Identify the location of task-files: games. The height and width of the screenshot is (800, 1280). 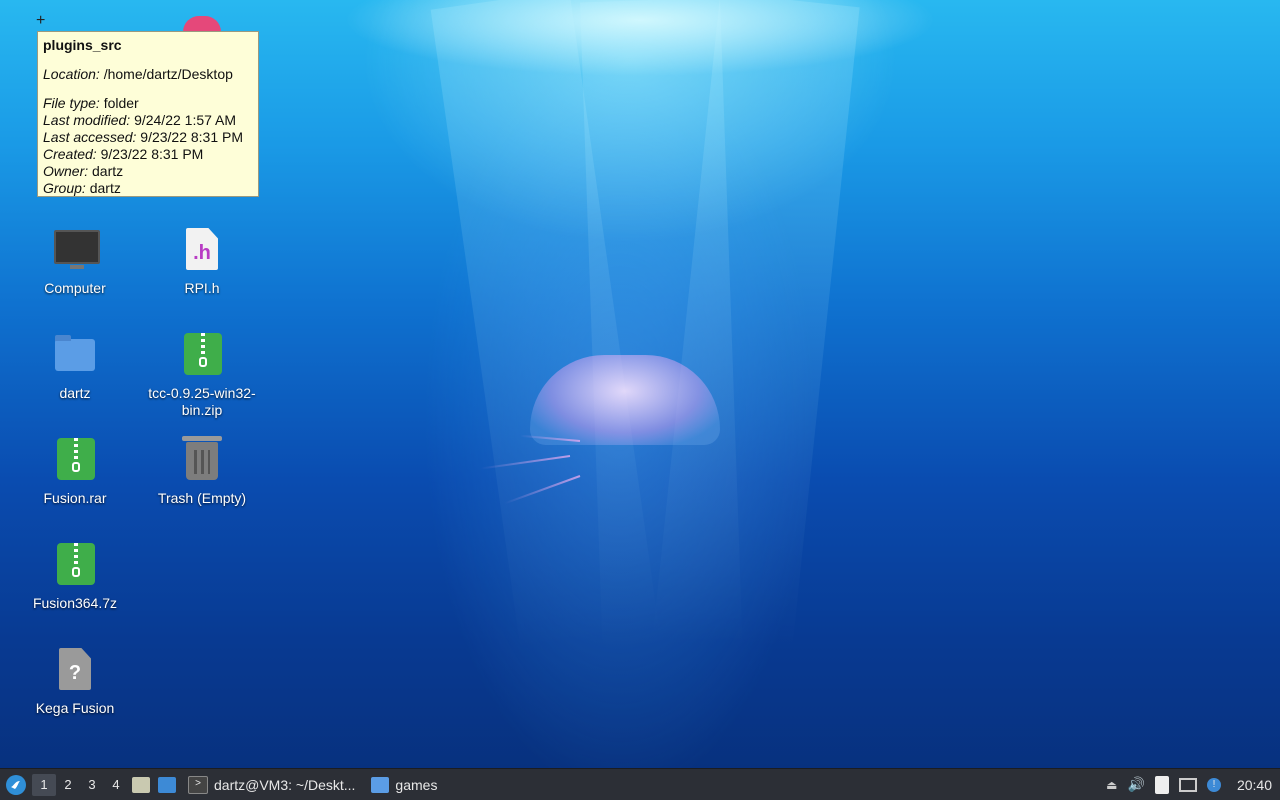
(404, 784).